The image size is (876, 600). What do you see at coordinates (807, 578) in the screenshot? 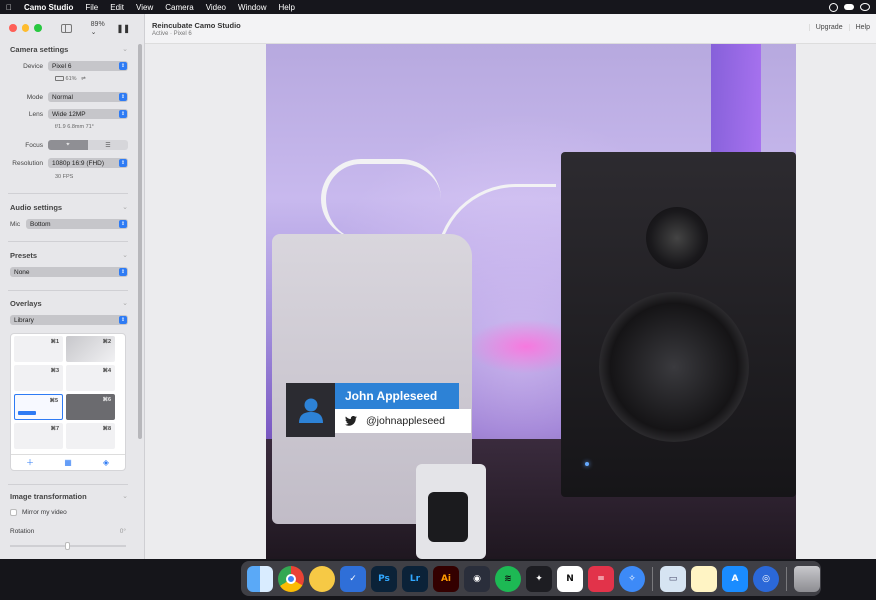
I see `trash-icon` at bounding box center [807, 578].